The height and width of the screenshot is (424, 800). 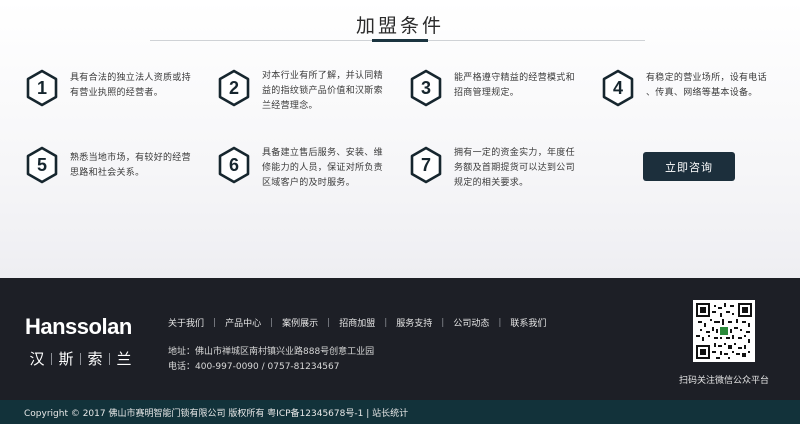 What do you see at coordinates (322, 76) in the screenshot?
I see `condition-line: 对本行业有所了解，并认同精` at bounding box center [322, 76].